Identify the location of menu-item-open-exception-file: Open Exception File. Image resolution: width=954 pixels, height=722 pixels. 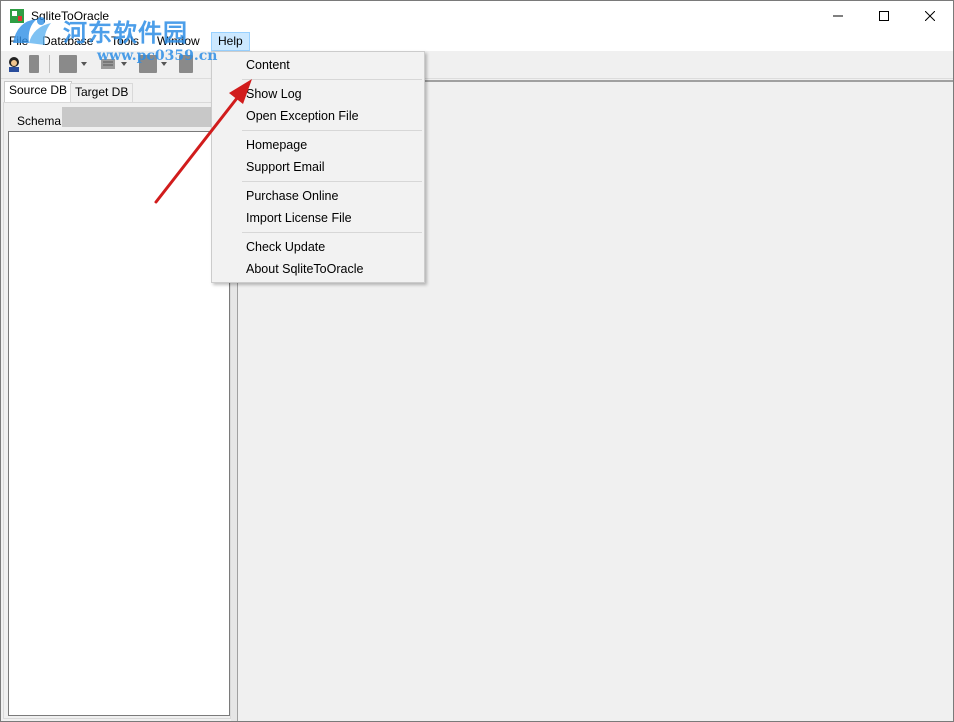
(302, 116).